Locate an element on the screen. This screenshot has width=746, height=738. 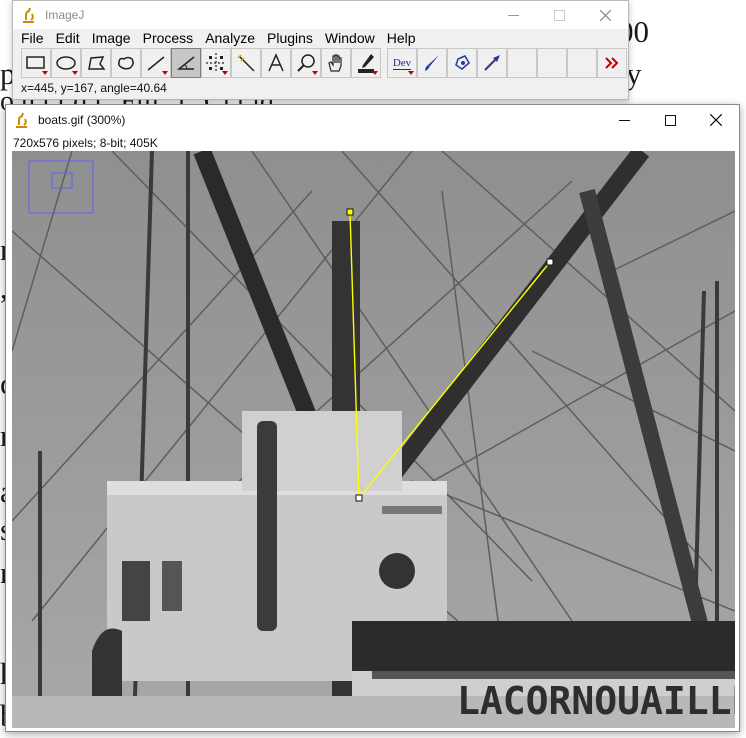
angle-tool is located at coordinates (186, 63).